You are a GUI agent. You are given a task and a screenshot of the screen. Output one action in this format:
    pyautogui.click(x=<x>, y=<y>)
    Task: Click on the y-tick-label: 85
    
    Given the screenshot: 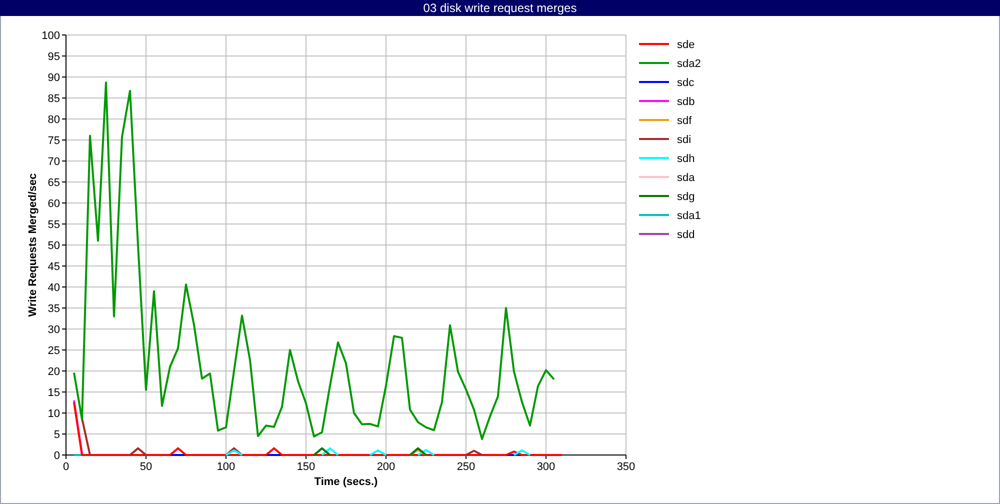 What is the action you would take?
    pyautogui.click(x=54, y=99)
    